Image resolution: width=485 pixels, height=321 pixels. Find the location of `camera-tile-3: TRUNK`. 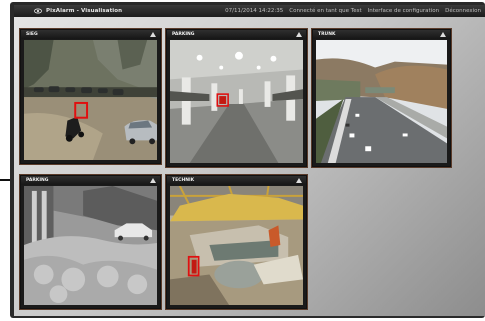

camera-tile-3: TRUNK is located at coordinates (381, 98).